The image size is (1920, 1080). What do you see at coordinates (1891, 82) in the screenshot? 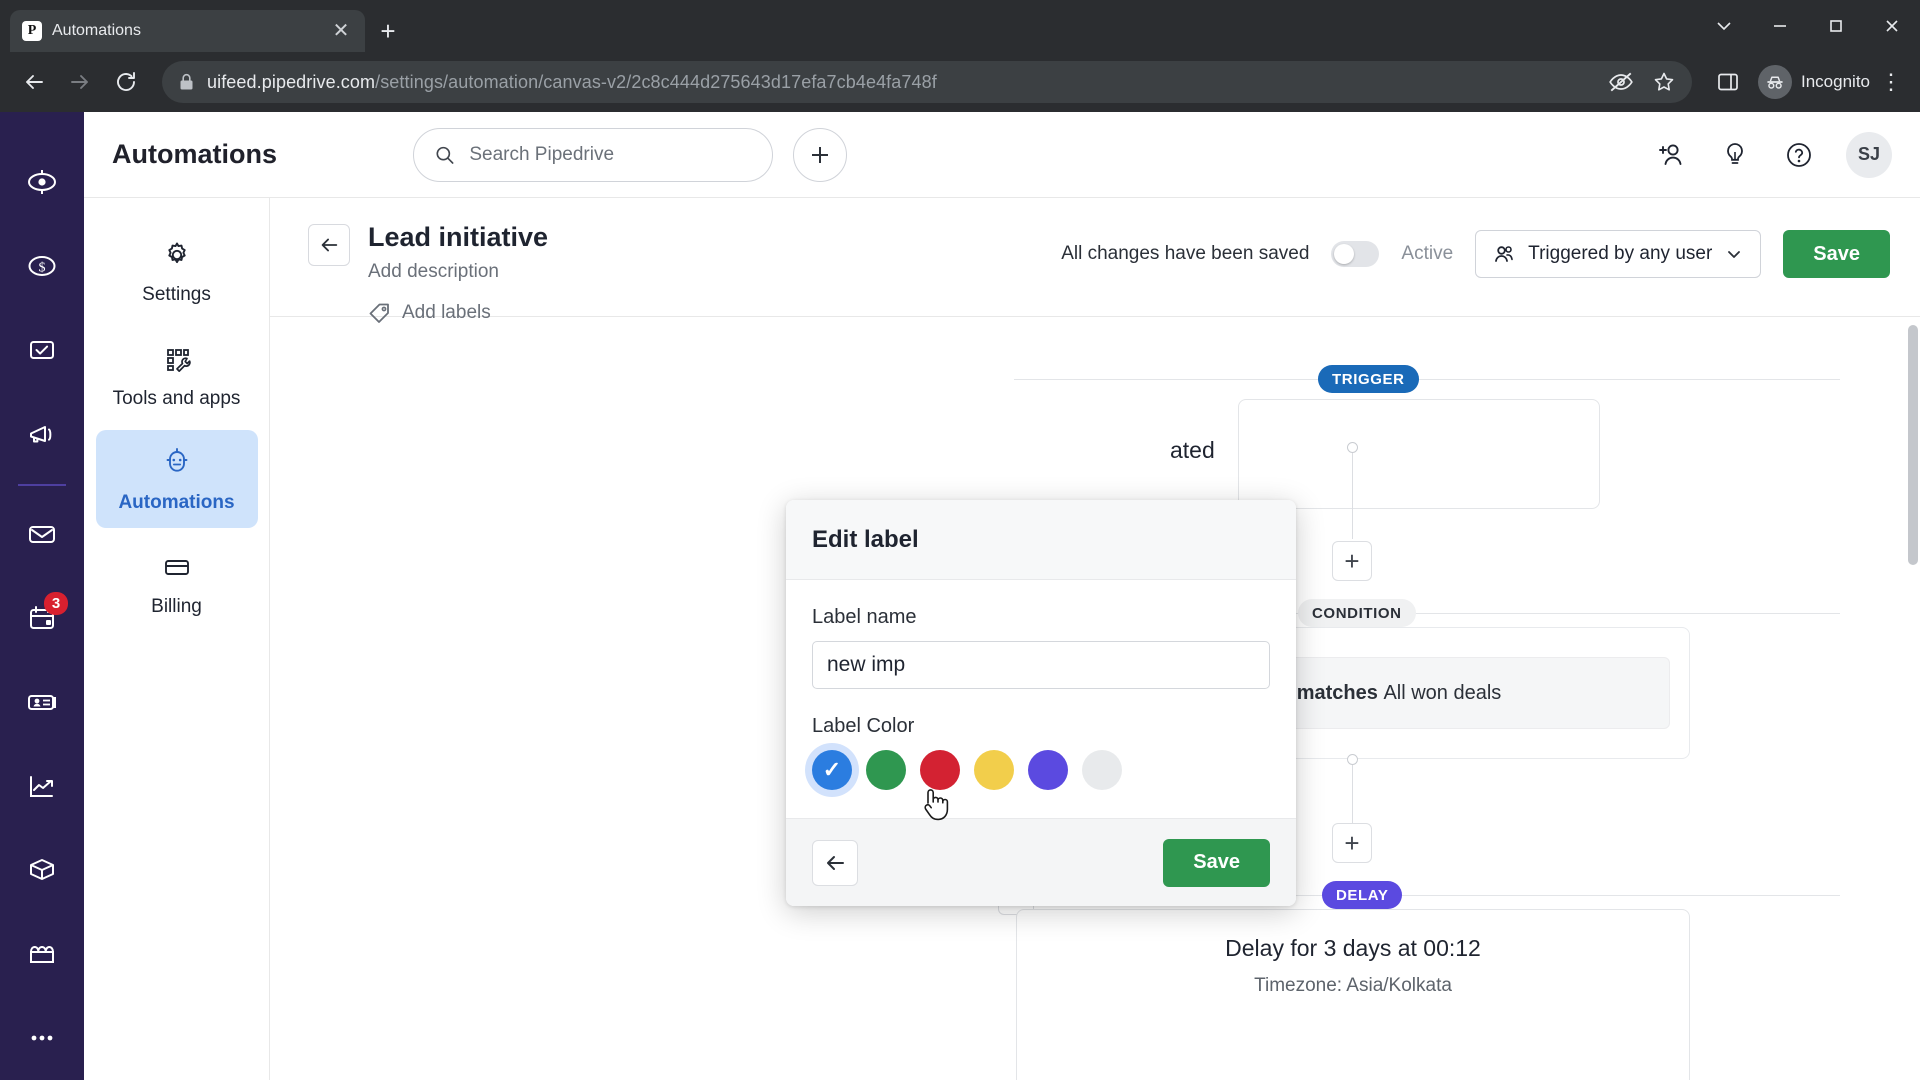
I see `browser-menu-icon: ⋮` at bounding box center [1891, 82].